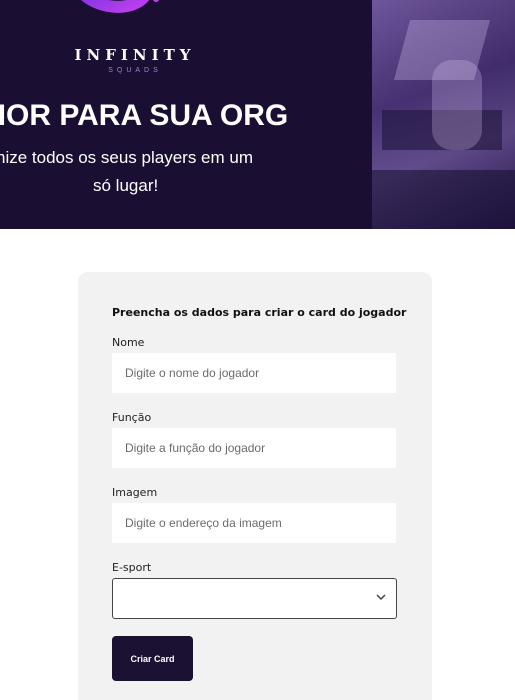 This screenshot has width=515, height=700. I want to click on funcao-label: Função, so click(132, 417).